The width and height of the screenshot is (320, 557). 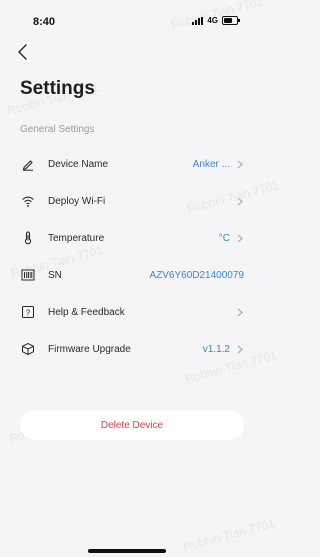 I want to click on delete-device-label: Delete Device, so click(x=132, y=425).